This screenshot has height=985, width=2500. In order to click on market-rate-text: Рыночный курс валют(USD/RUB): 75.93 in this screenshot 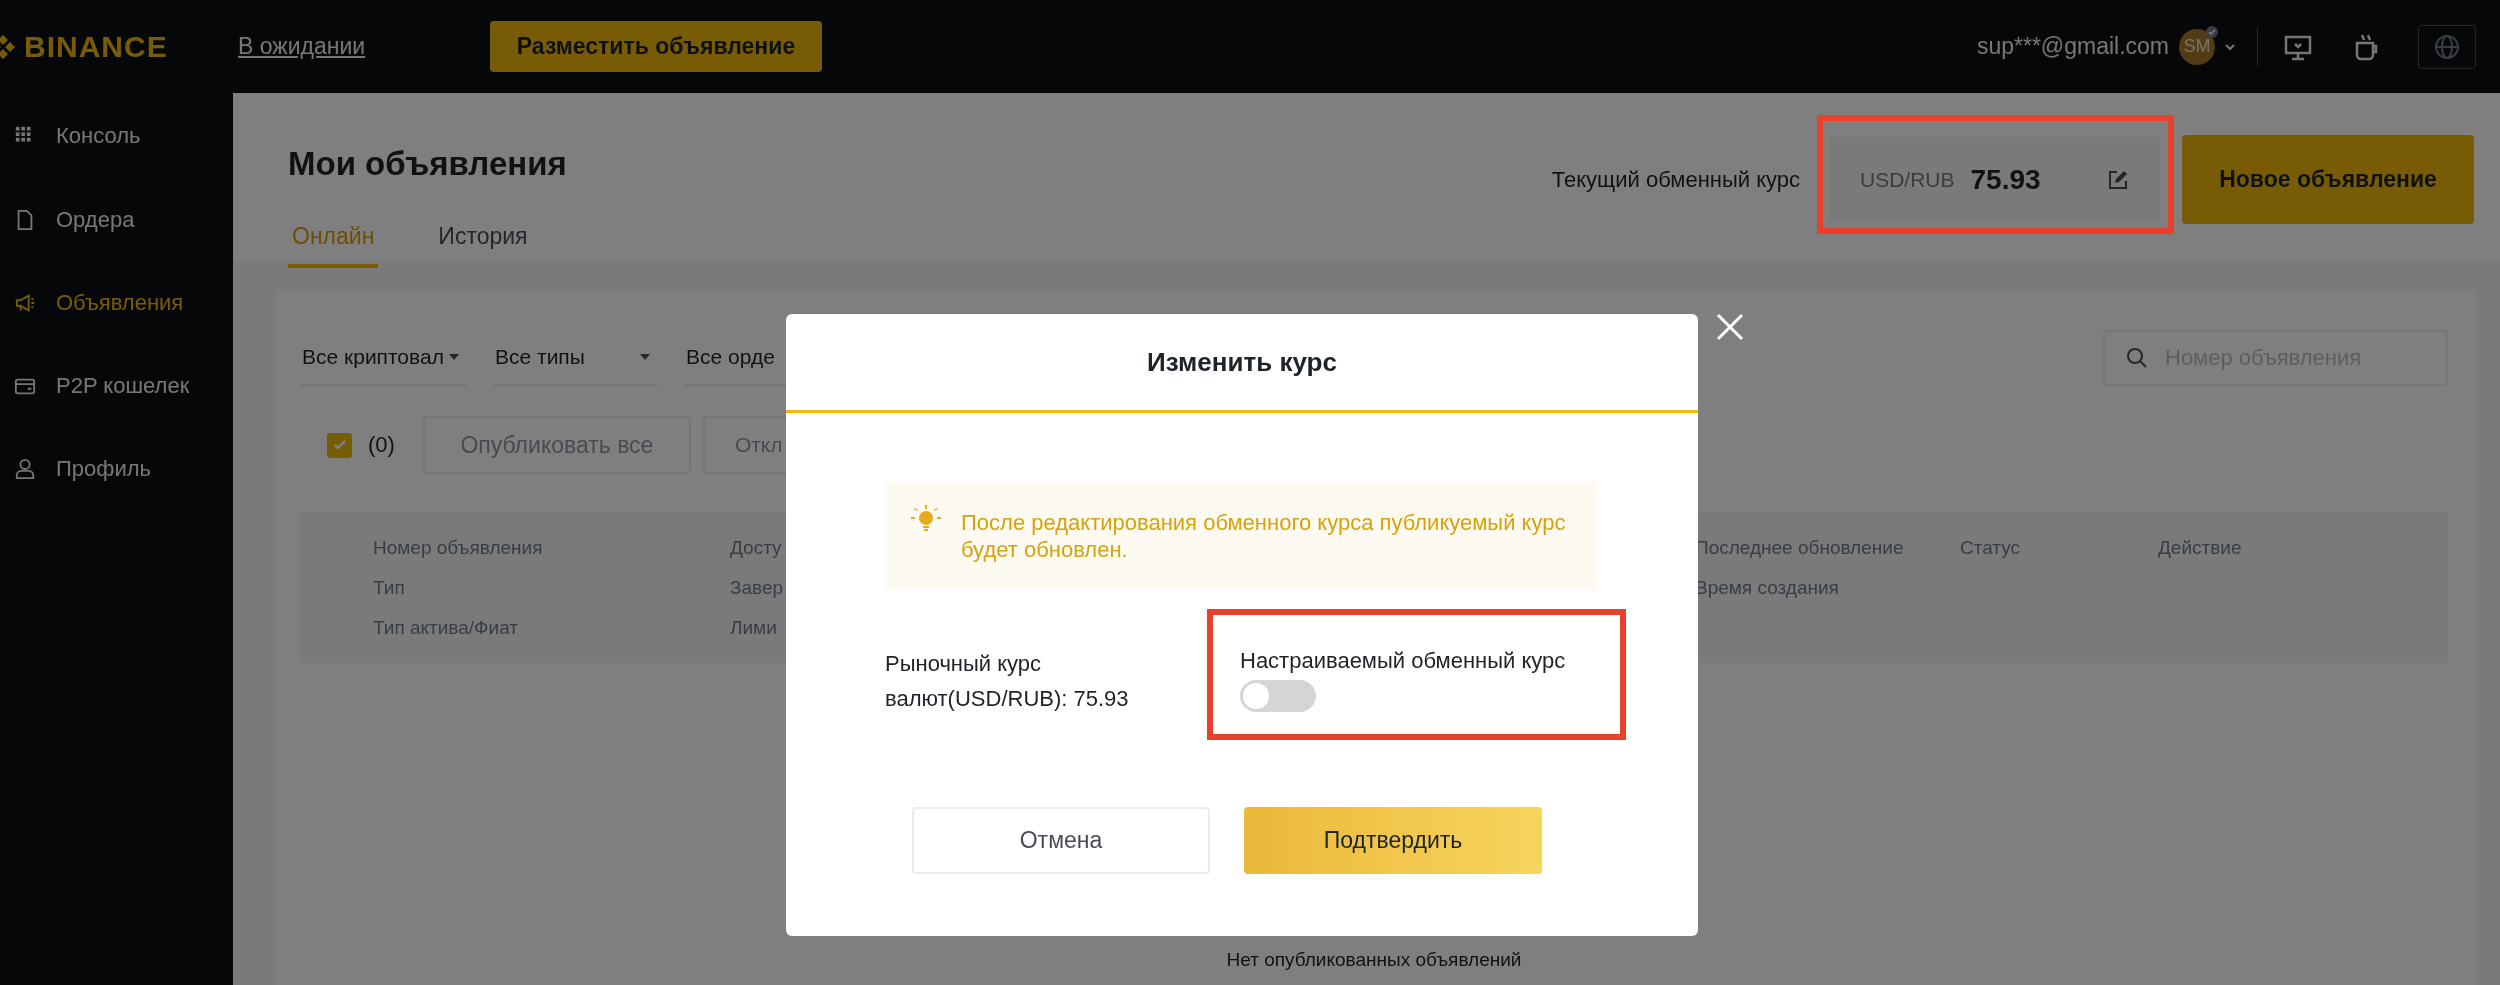, I will do `click(1007, 681)`.